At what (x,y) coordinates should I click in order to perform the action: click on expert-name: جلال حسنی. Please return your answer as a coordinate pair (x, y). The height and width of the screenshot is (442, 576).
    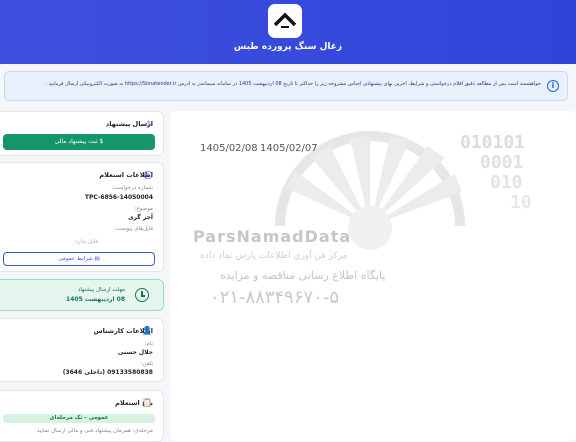
    Looking at the image, I should click on (135, 352).